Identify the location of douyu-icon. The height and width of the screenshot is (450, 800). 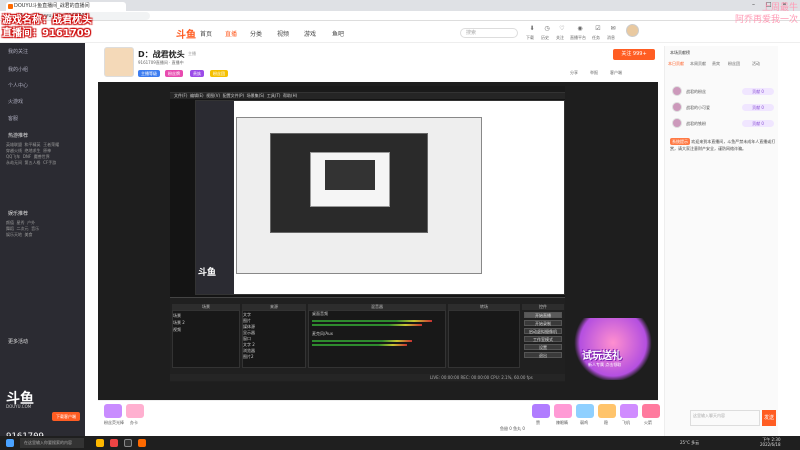
(142, 443).